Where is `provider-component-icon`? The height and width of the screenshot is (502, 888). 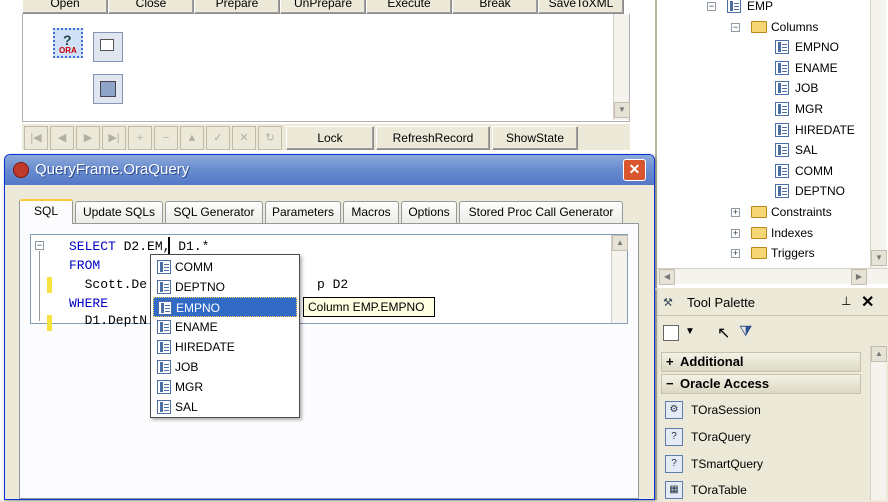 provider-component-icon is located at coordinates (108, 89).